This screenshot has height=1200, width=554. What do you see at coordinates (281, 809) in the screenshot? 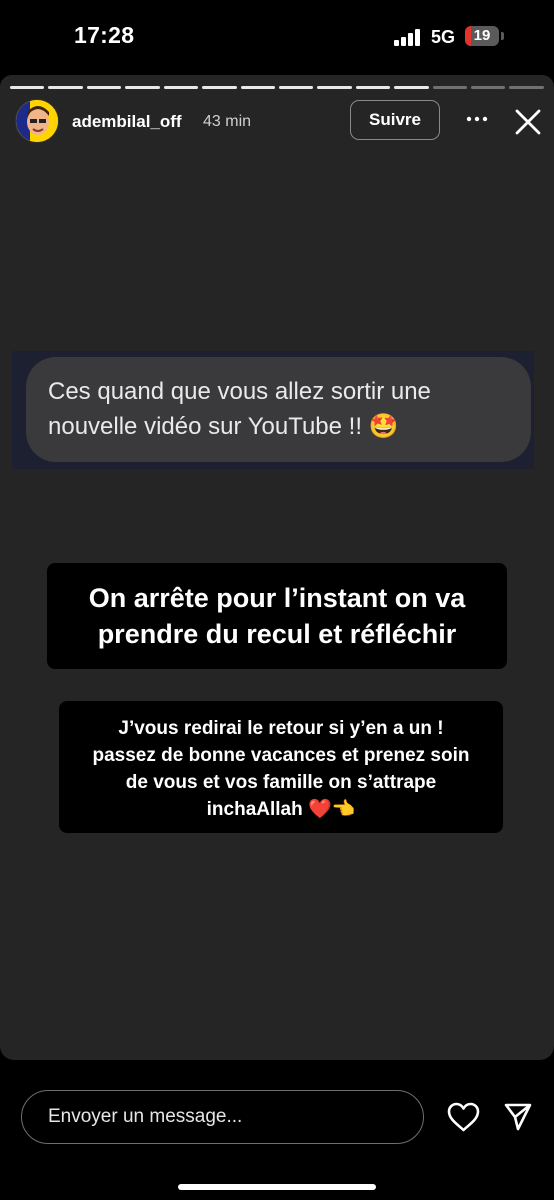
I see `caption-2-line: inchaAllah ❤️👈` at bounding box center [281, 809].